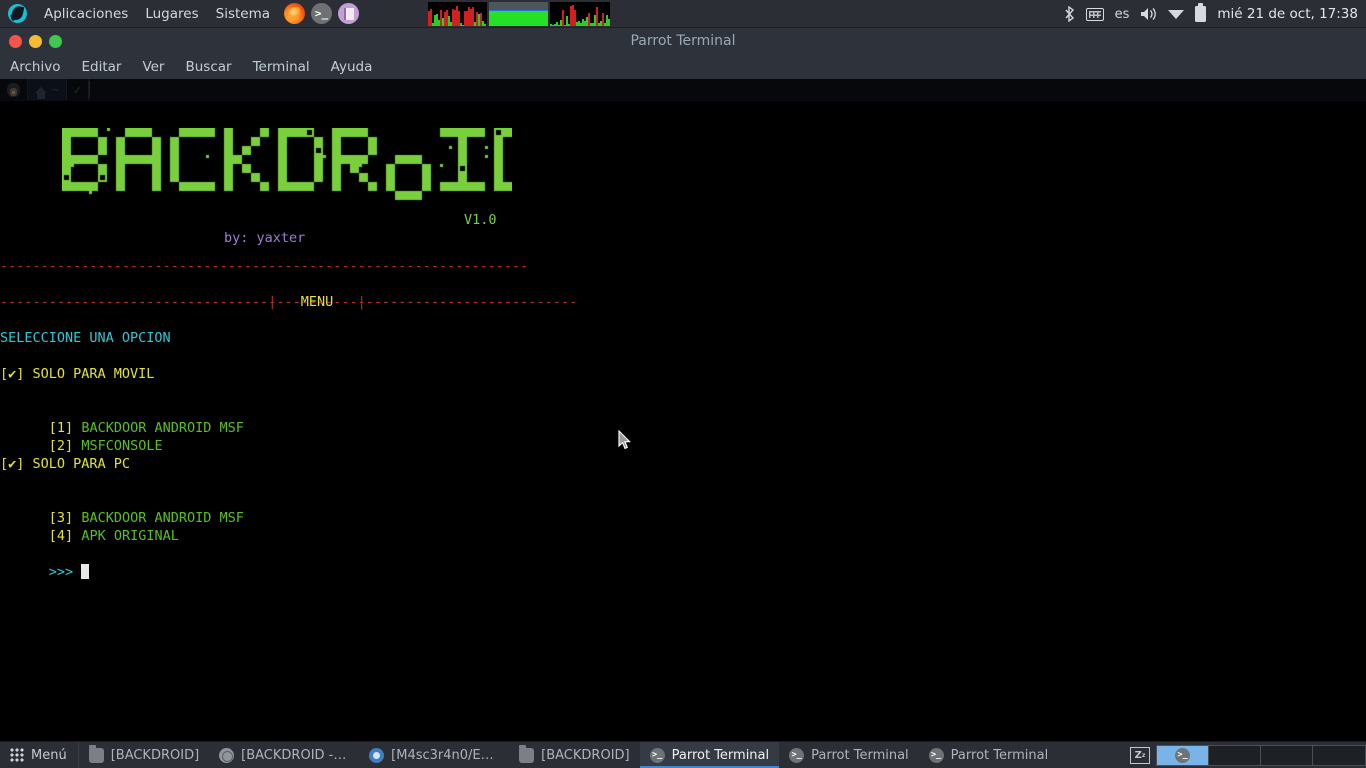 Image resolution: width=1366 pixels, height=768 pixels. I want to click on sleep-icon: Zz, so click(1140, 755).